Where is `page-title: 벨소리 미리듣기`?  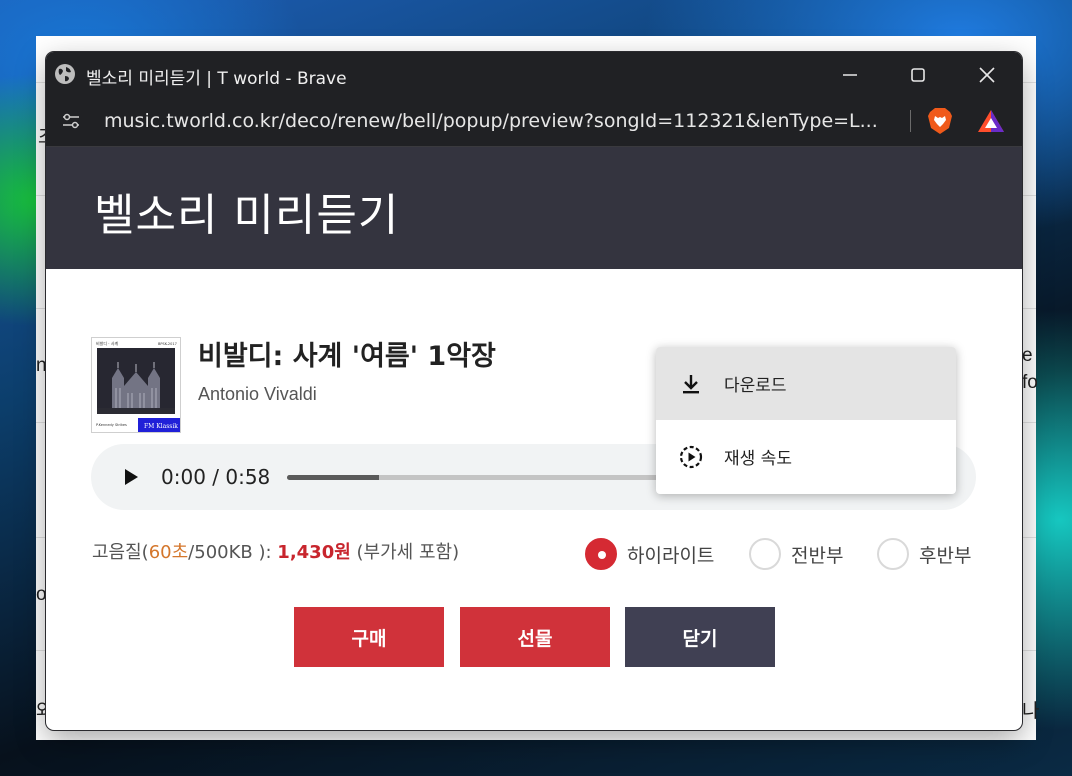
page-title: 벨소리 미리듣기 is located at coordinates (247, 215).